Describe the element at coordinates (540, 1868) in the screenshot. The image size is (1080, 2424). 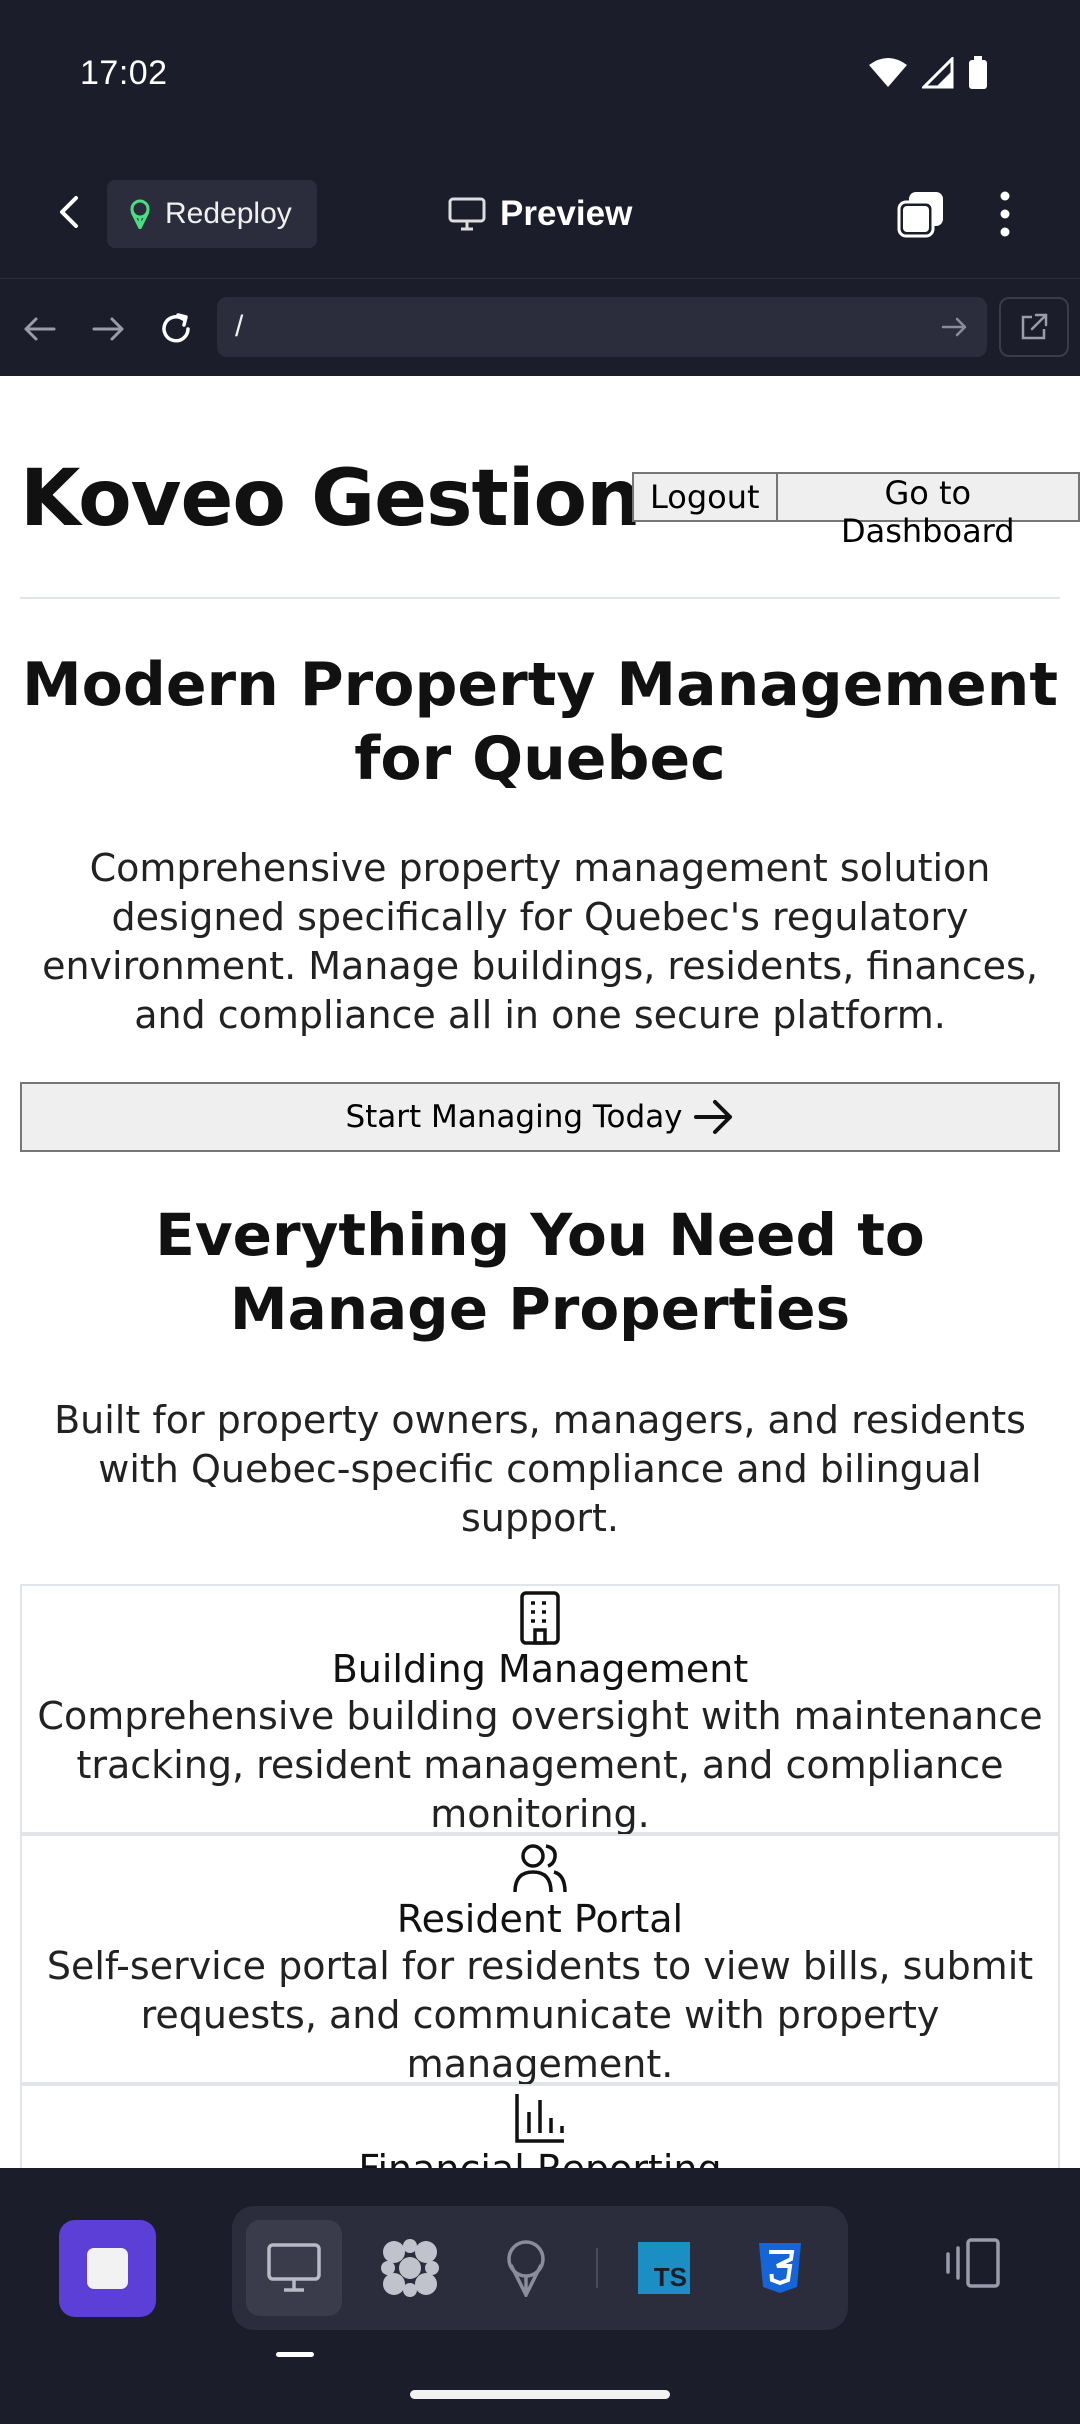
I see `users-icon` at that location.